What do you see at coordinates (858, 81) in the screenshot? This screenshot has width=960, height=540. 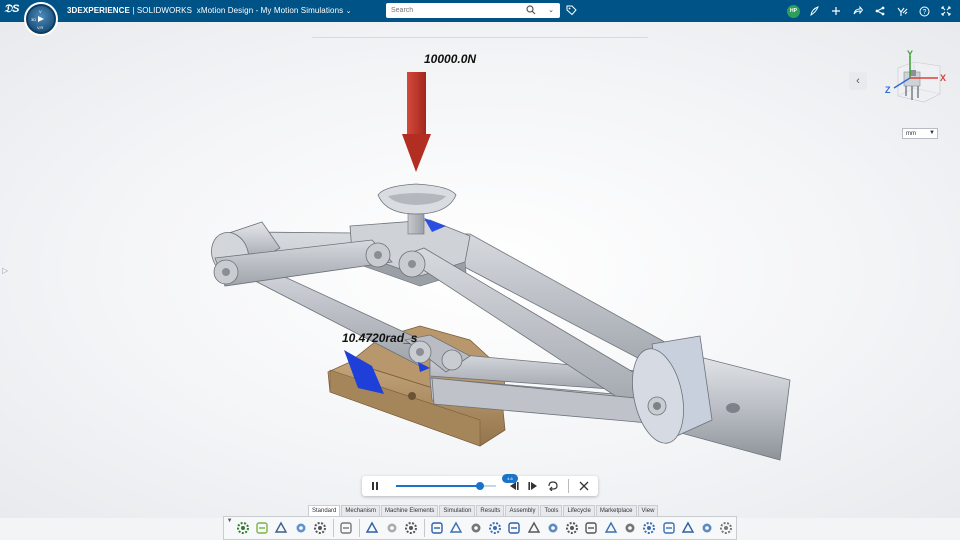 I see `panel-collapse-button: ‹` at bounding box center [858, 81].